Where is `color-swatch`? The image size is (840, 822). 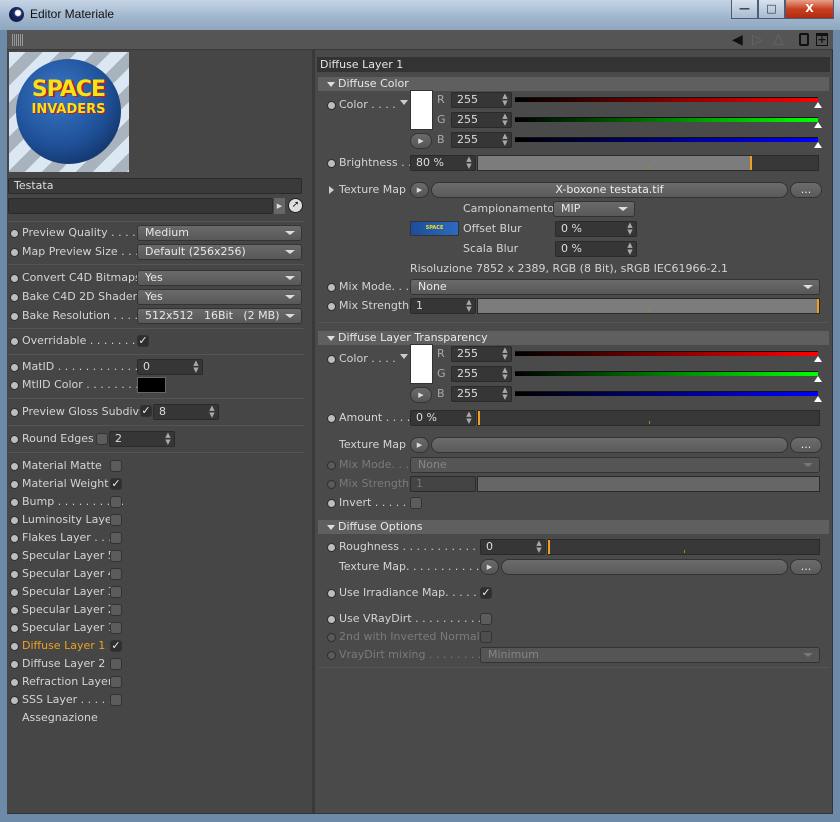
color-swatch is located at coordinates (421, 364).